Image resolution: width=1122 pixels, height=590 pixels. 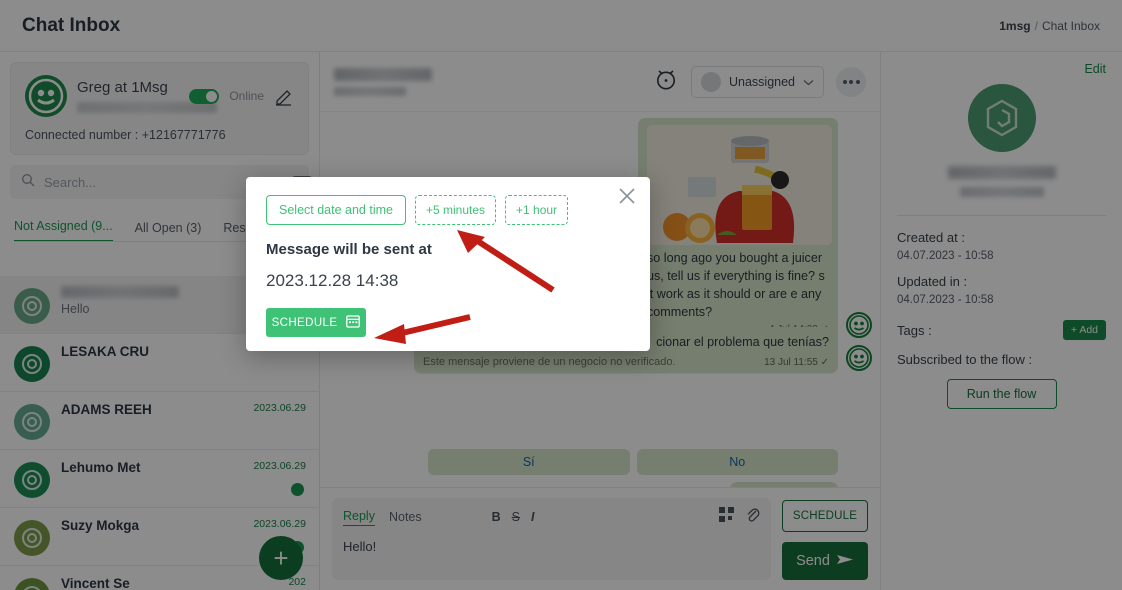 What do you see at coordinates (627, 196) in the screenshot?
I see `close-icon` at bounding box center [627, 196].